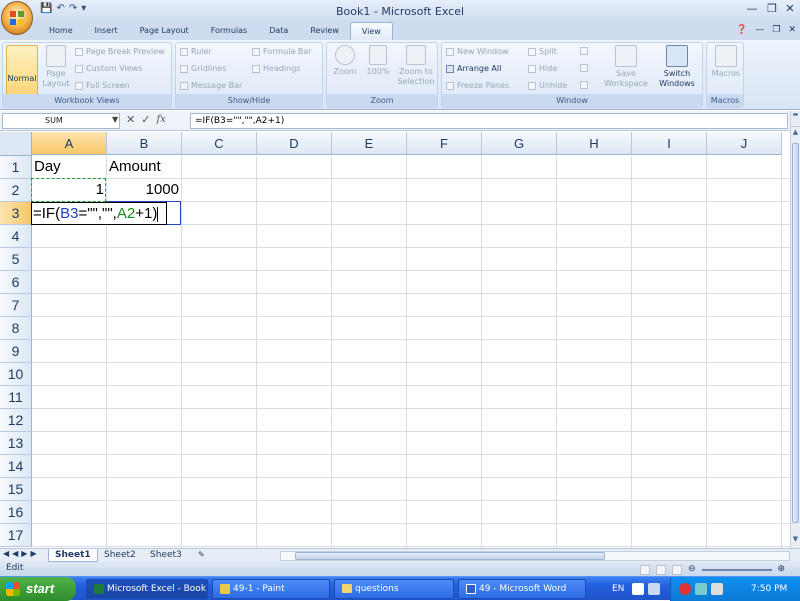  I want to click on tab-view: View, so click(371, 31).